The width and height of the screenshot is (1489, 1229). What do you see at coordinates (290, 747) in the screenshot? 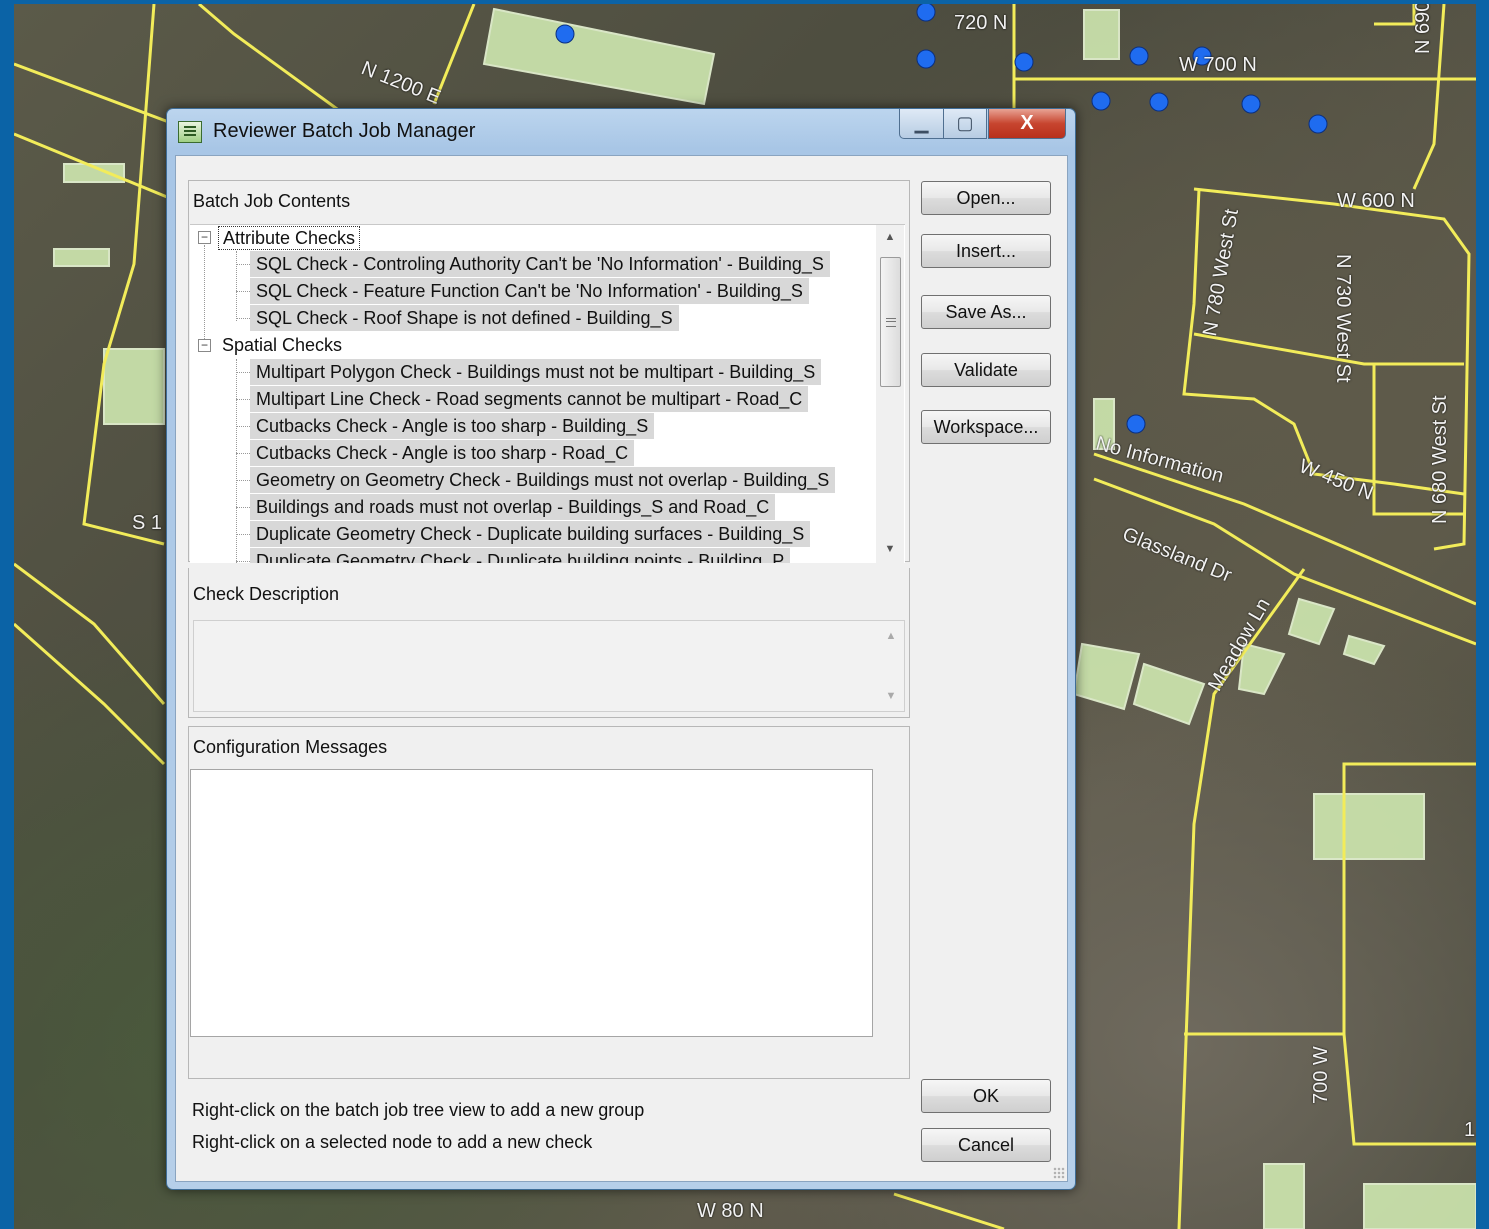
I see `configuration-messages-label: Configuration Messages` at bounding box center [290, 747].